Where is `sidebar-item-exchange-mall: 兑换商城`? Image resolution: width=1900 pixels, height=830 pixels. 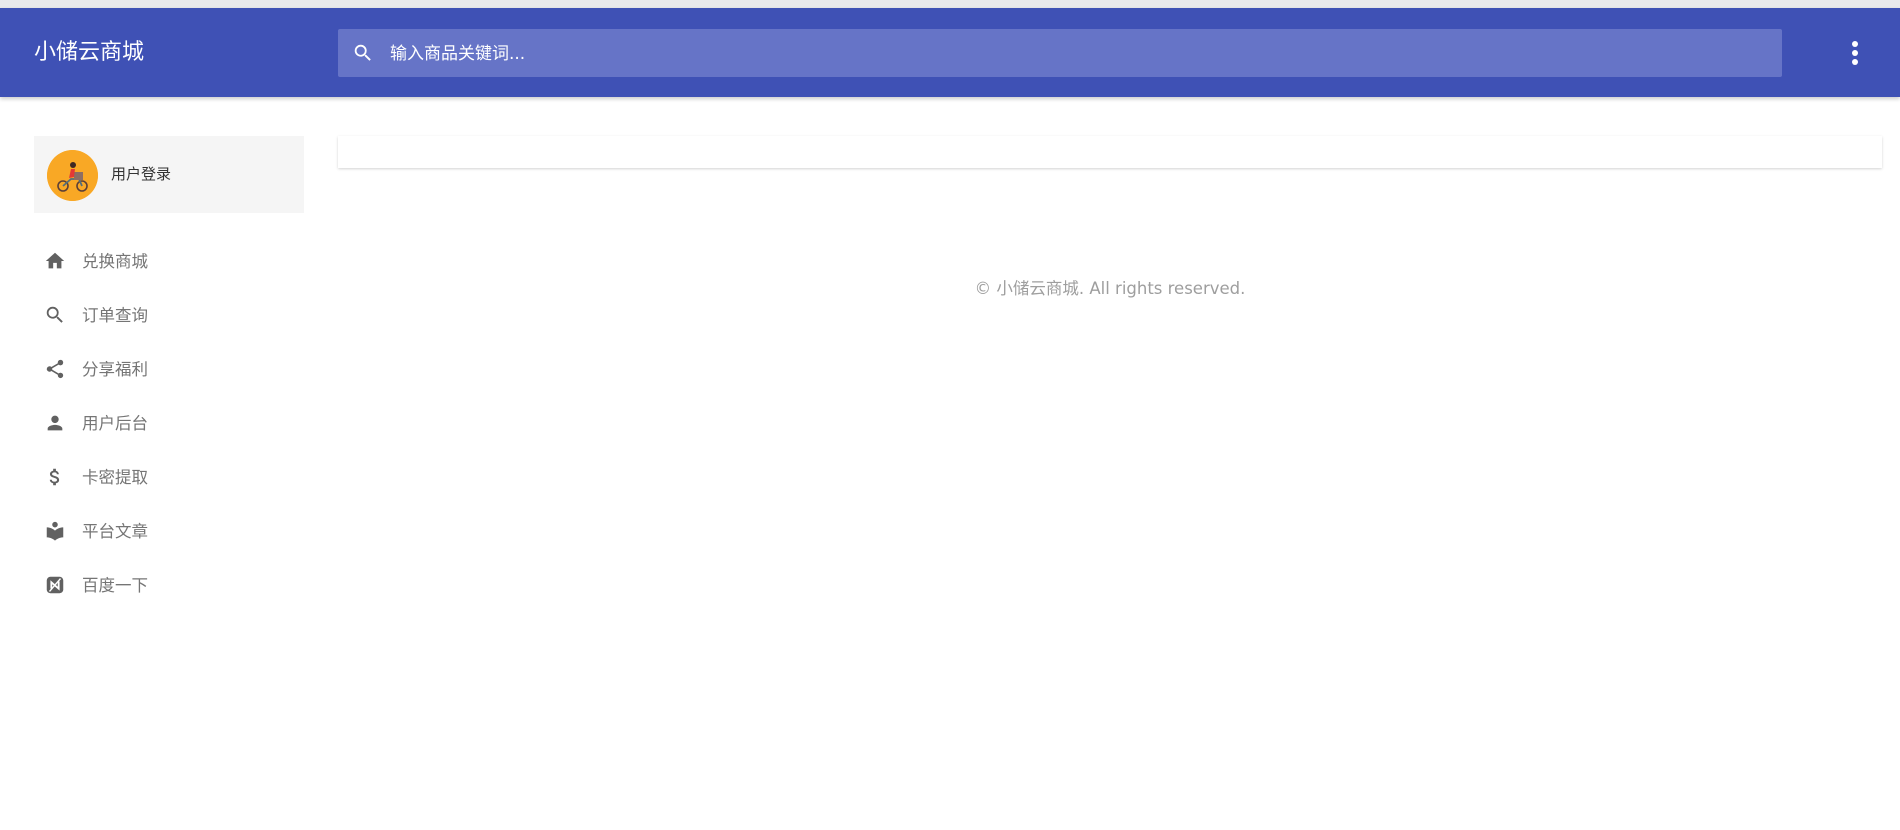 sidebar-item-exchange-mall: 兑换商城 is located at coordinates (169, 261).